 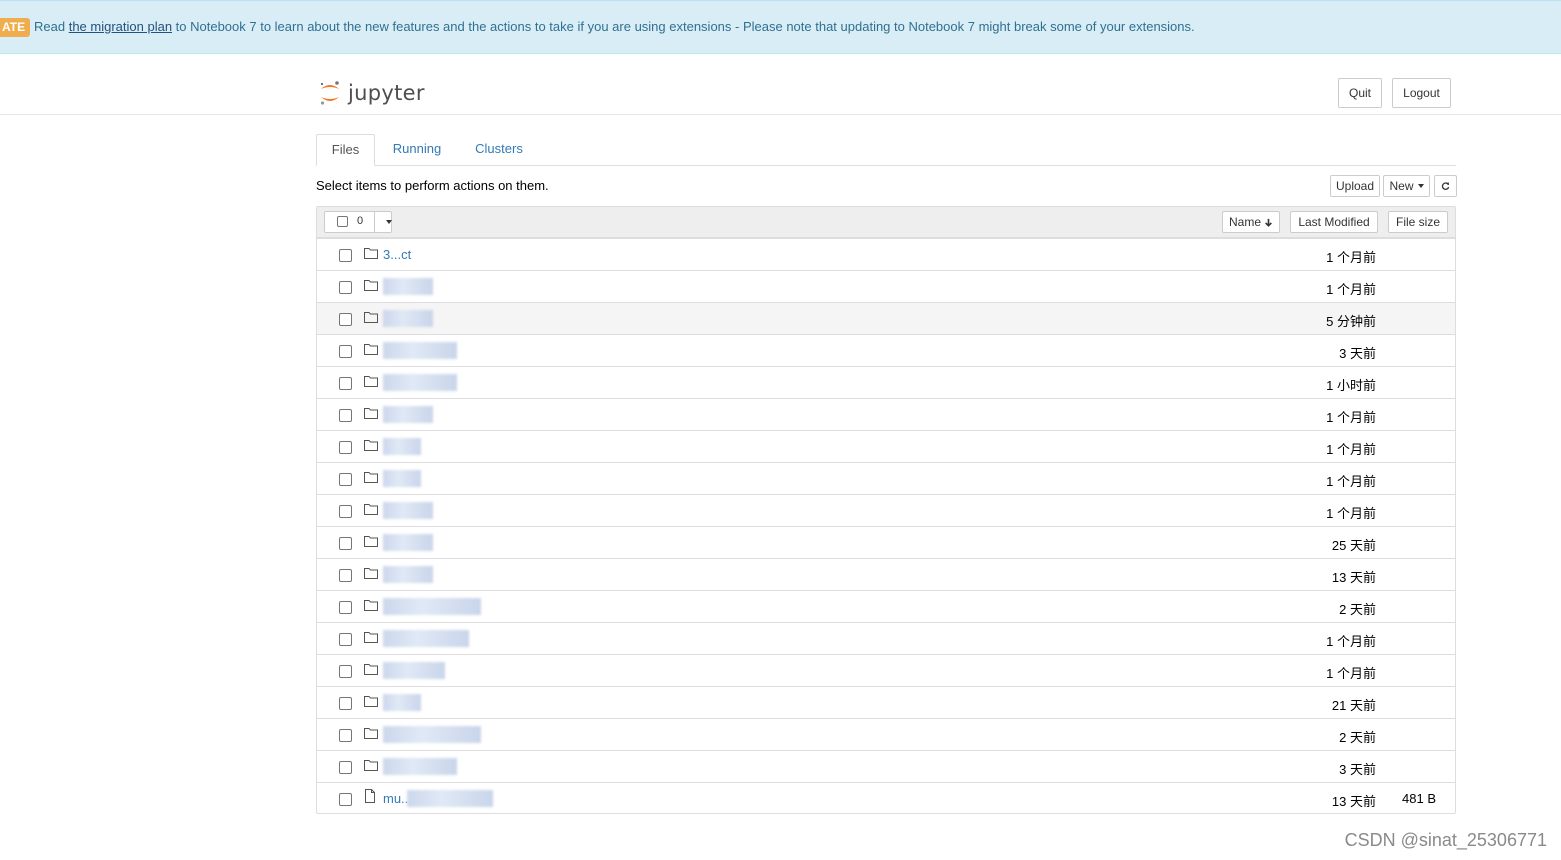 I want to click on sort-by-last-modified-button: Last Modified, so click(x=1334, y=222).